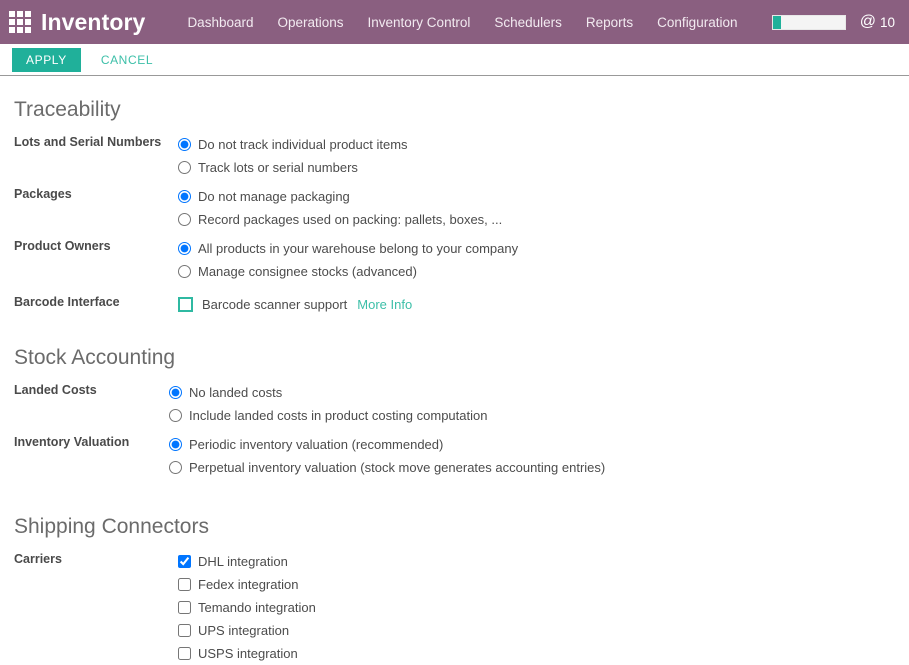  What do you see at coordinates (248, 584) in the screenshot?
I see `option-label: Fedex integration` at bounding box center [248, 584].